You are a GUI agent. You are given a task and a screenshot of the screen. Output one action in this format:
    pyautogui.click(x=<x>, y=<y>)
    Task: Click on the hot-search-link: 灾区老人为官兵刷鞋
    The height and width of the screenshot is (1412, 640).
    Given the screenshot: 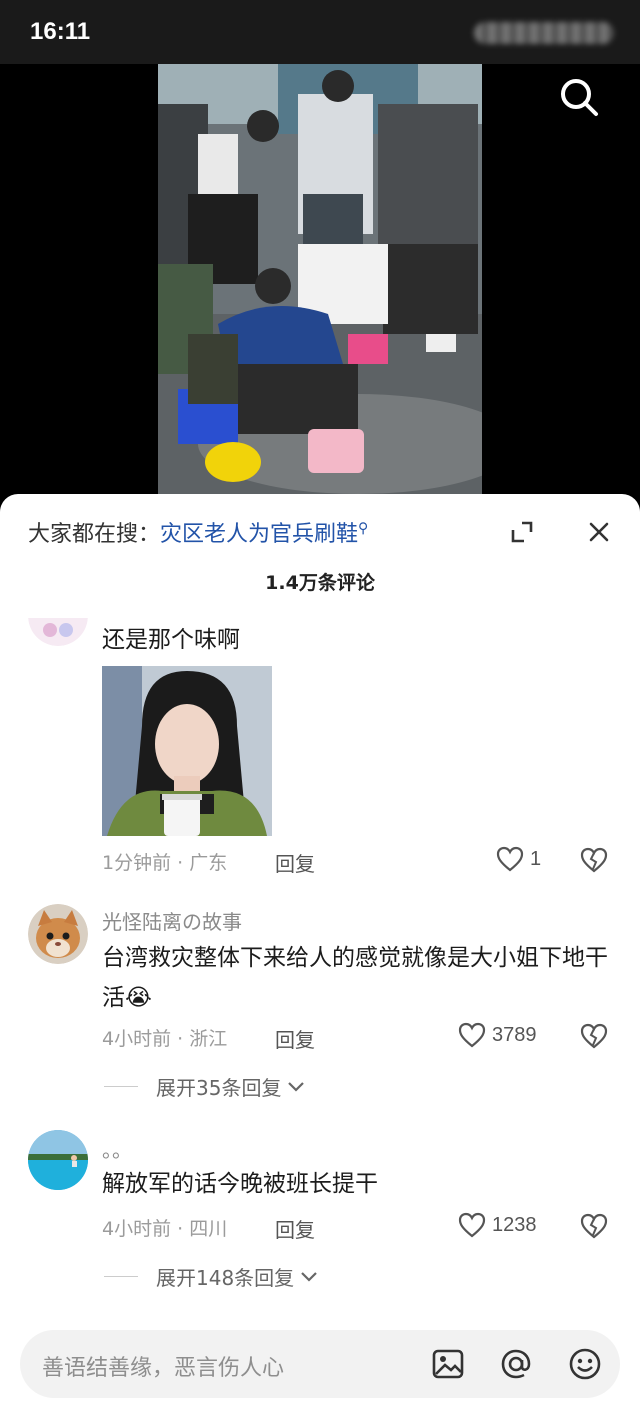 What is the action you would take?
    pyautogui.click(x=259, y=534)
    